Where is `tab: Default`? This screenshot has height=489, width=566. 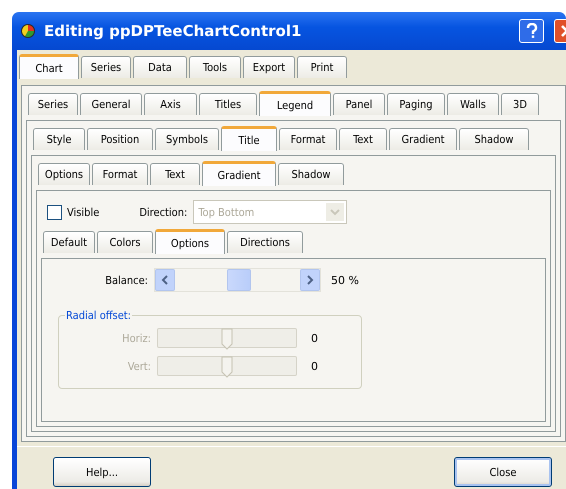
tab: Default is located at coordinates (69, 242).